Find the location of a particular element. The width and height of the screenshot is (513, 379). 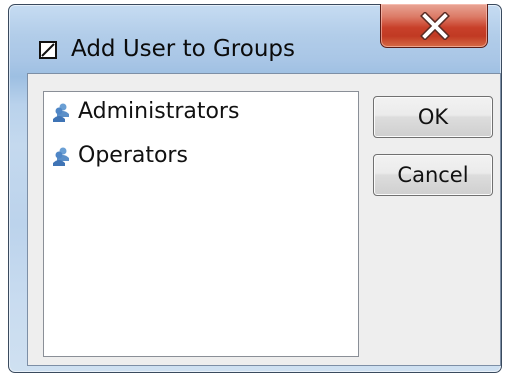

close-x-icon is located at coordinates (435, 26).